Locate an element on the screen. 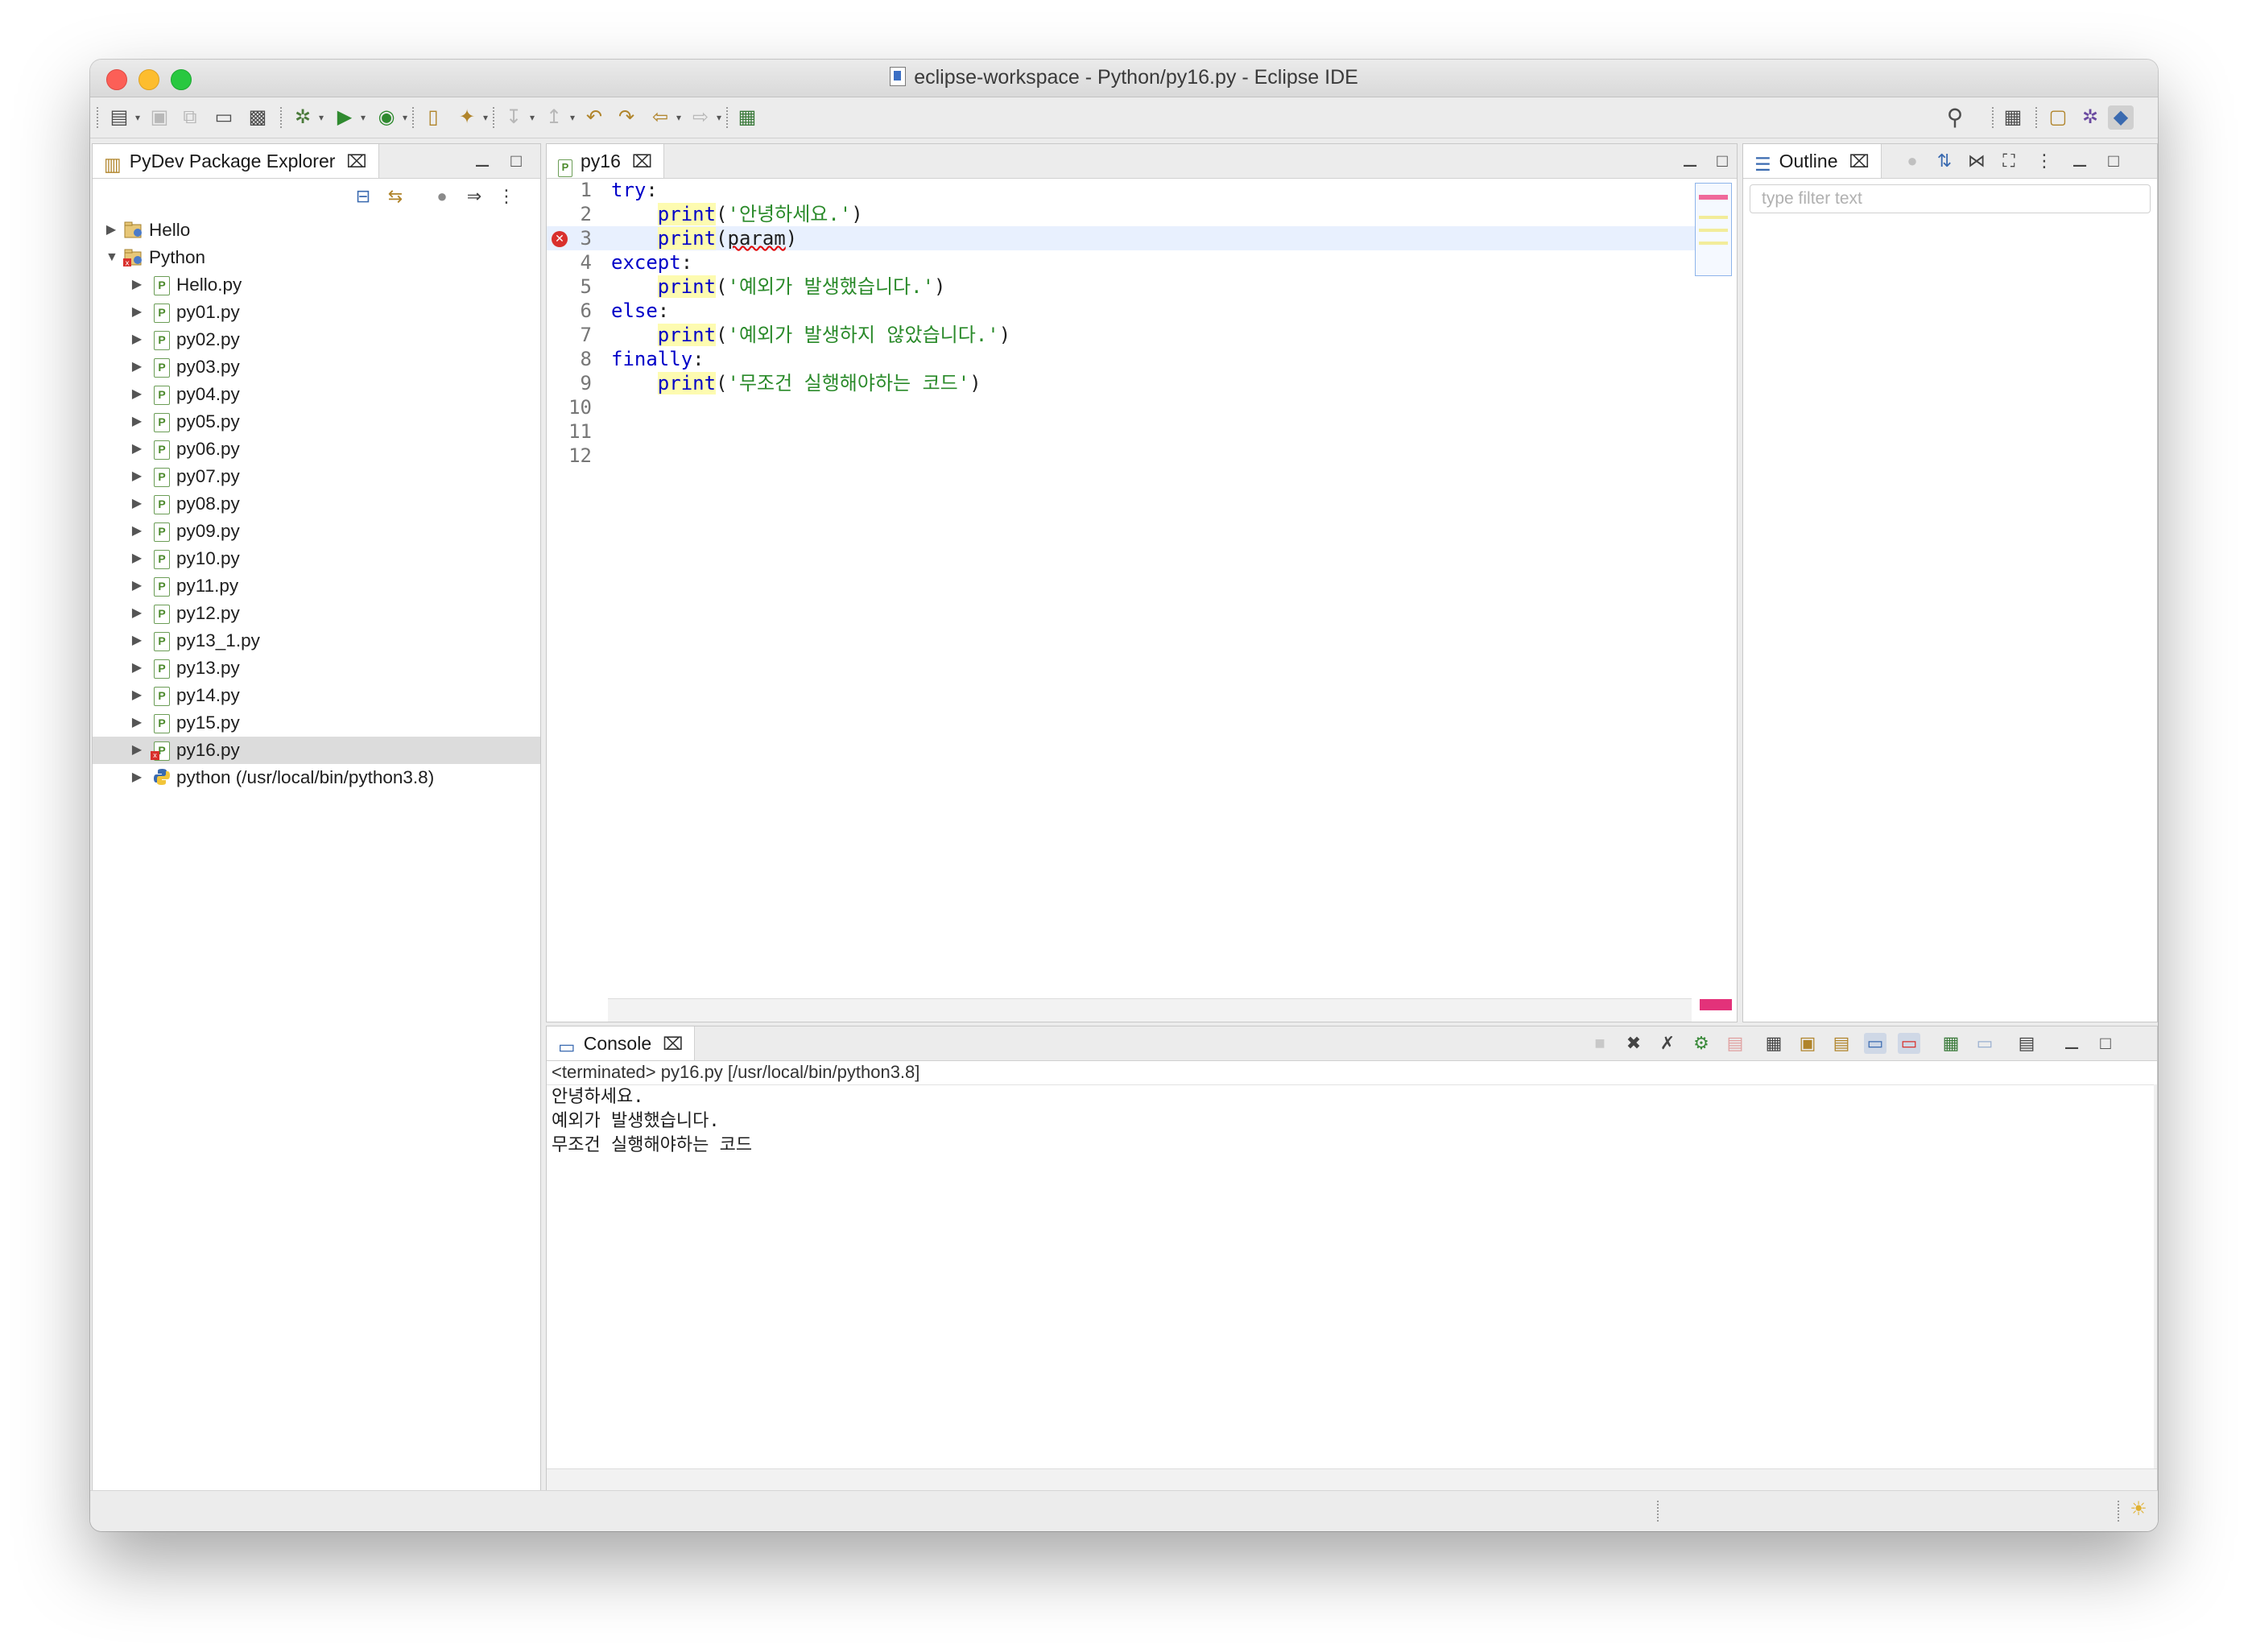 The image size is (2248, 1652). tab-package-explorer: ▥ PyDev Package Explorer ⌧ is located at coordinates (236, 161).